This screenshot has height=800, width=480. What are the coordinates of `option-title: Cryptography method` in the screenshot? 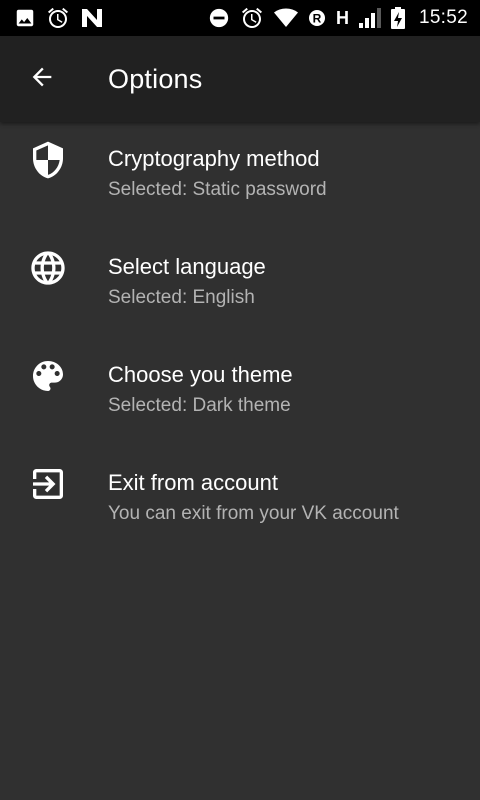 It's located at (214, 158).